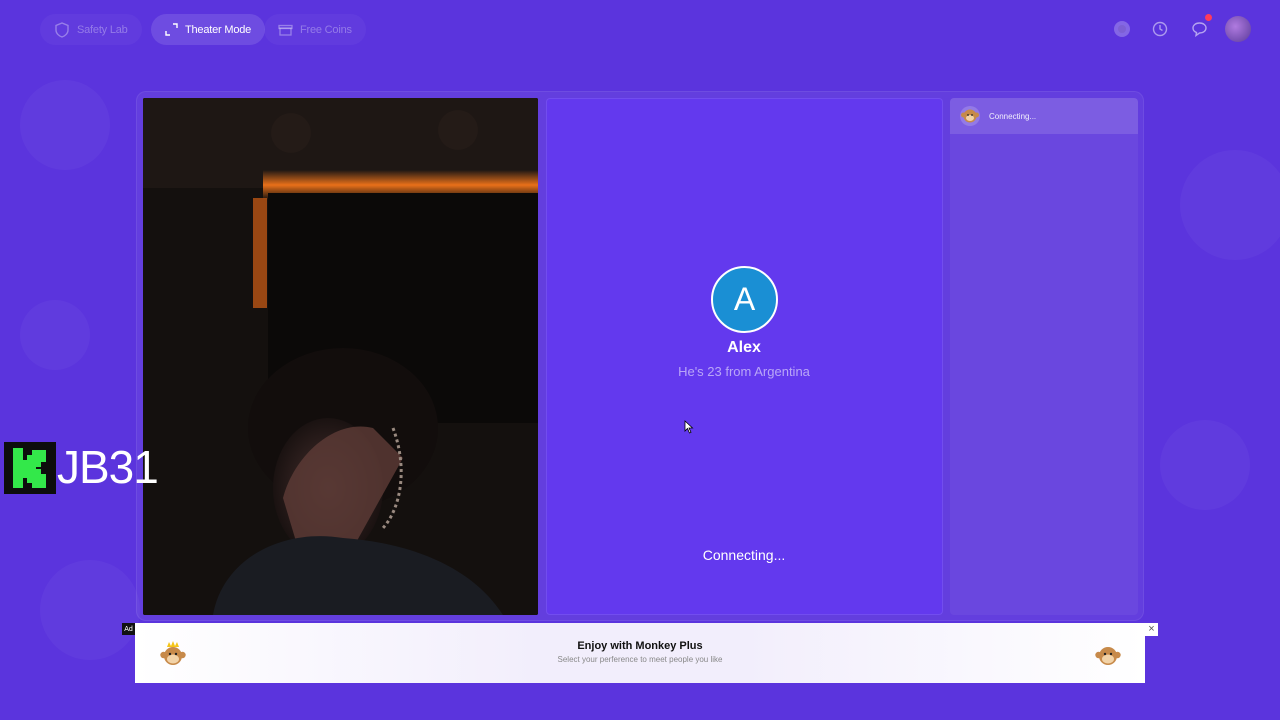  What do you see at coordinates (1160, 29) in the screenshot?
I see `history-icon` at bounding box center [1160, 29].